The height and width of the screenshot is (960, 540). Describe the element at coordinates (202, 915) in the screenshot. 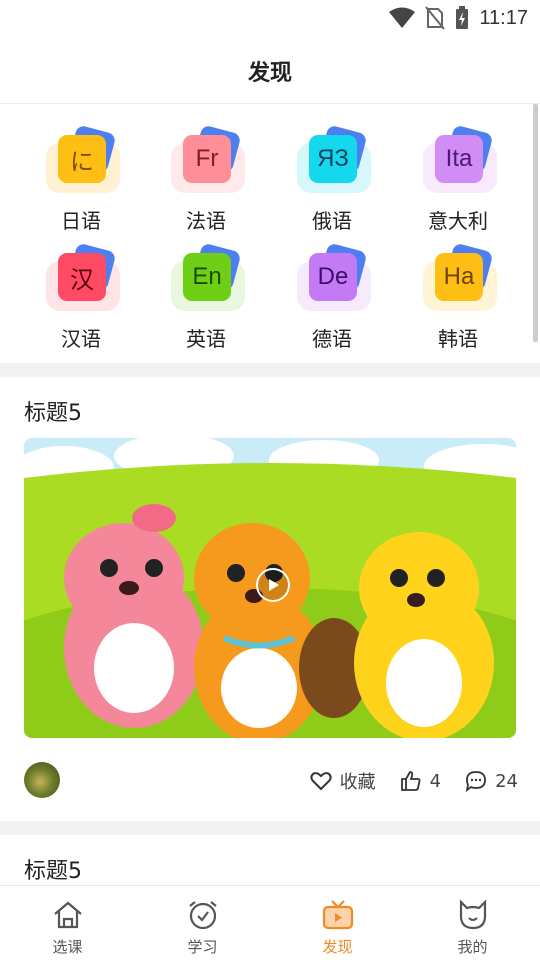

I see `alarm-clock-icon` at that location.